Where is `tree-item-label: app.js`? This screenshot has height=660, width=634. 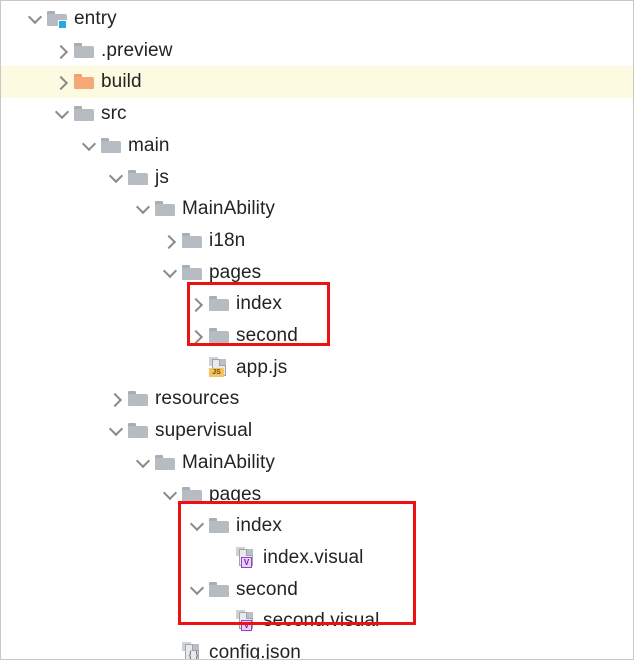 tree-item-label: app.js is located at coordinates (262, 367).